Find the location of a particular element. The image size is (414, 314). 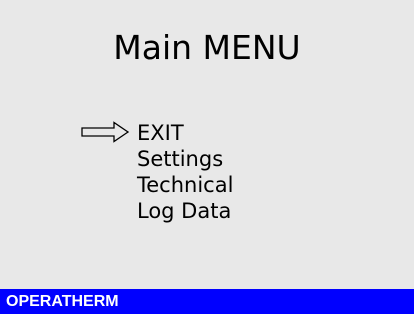

page-title: Main MENU is located at coordinates (207, 47).